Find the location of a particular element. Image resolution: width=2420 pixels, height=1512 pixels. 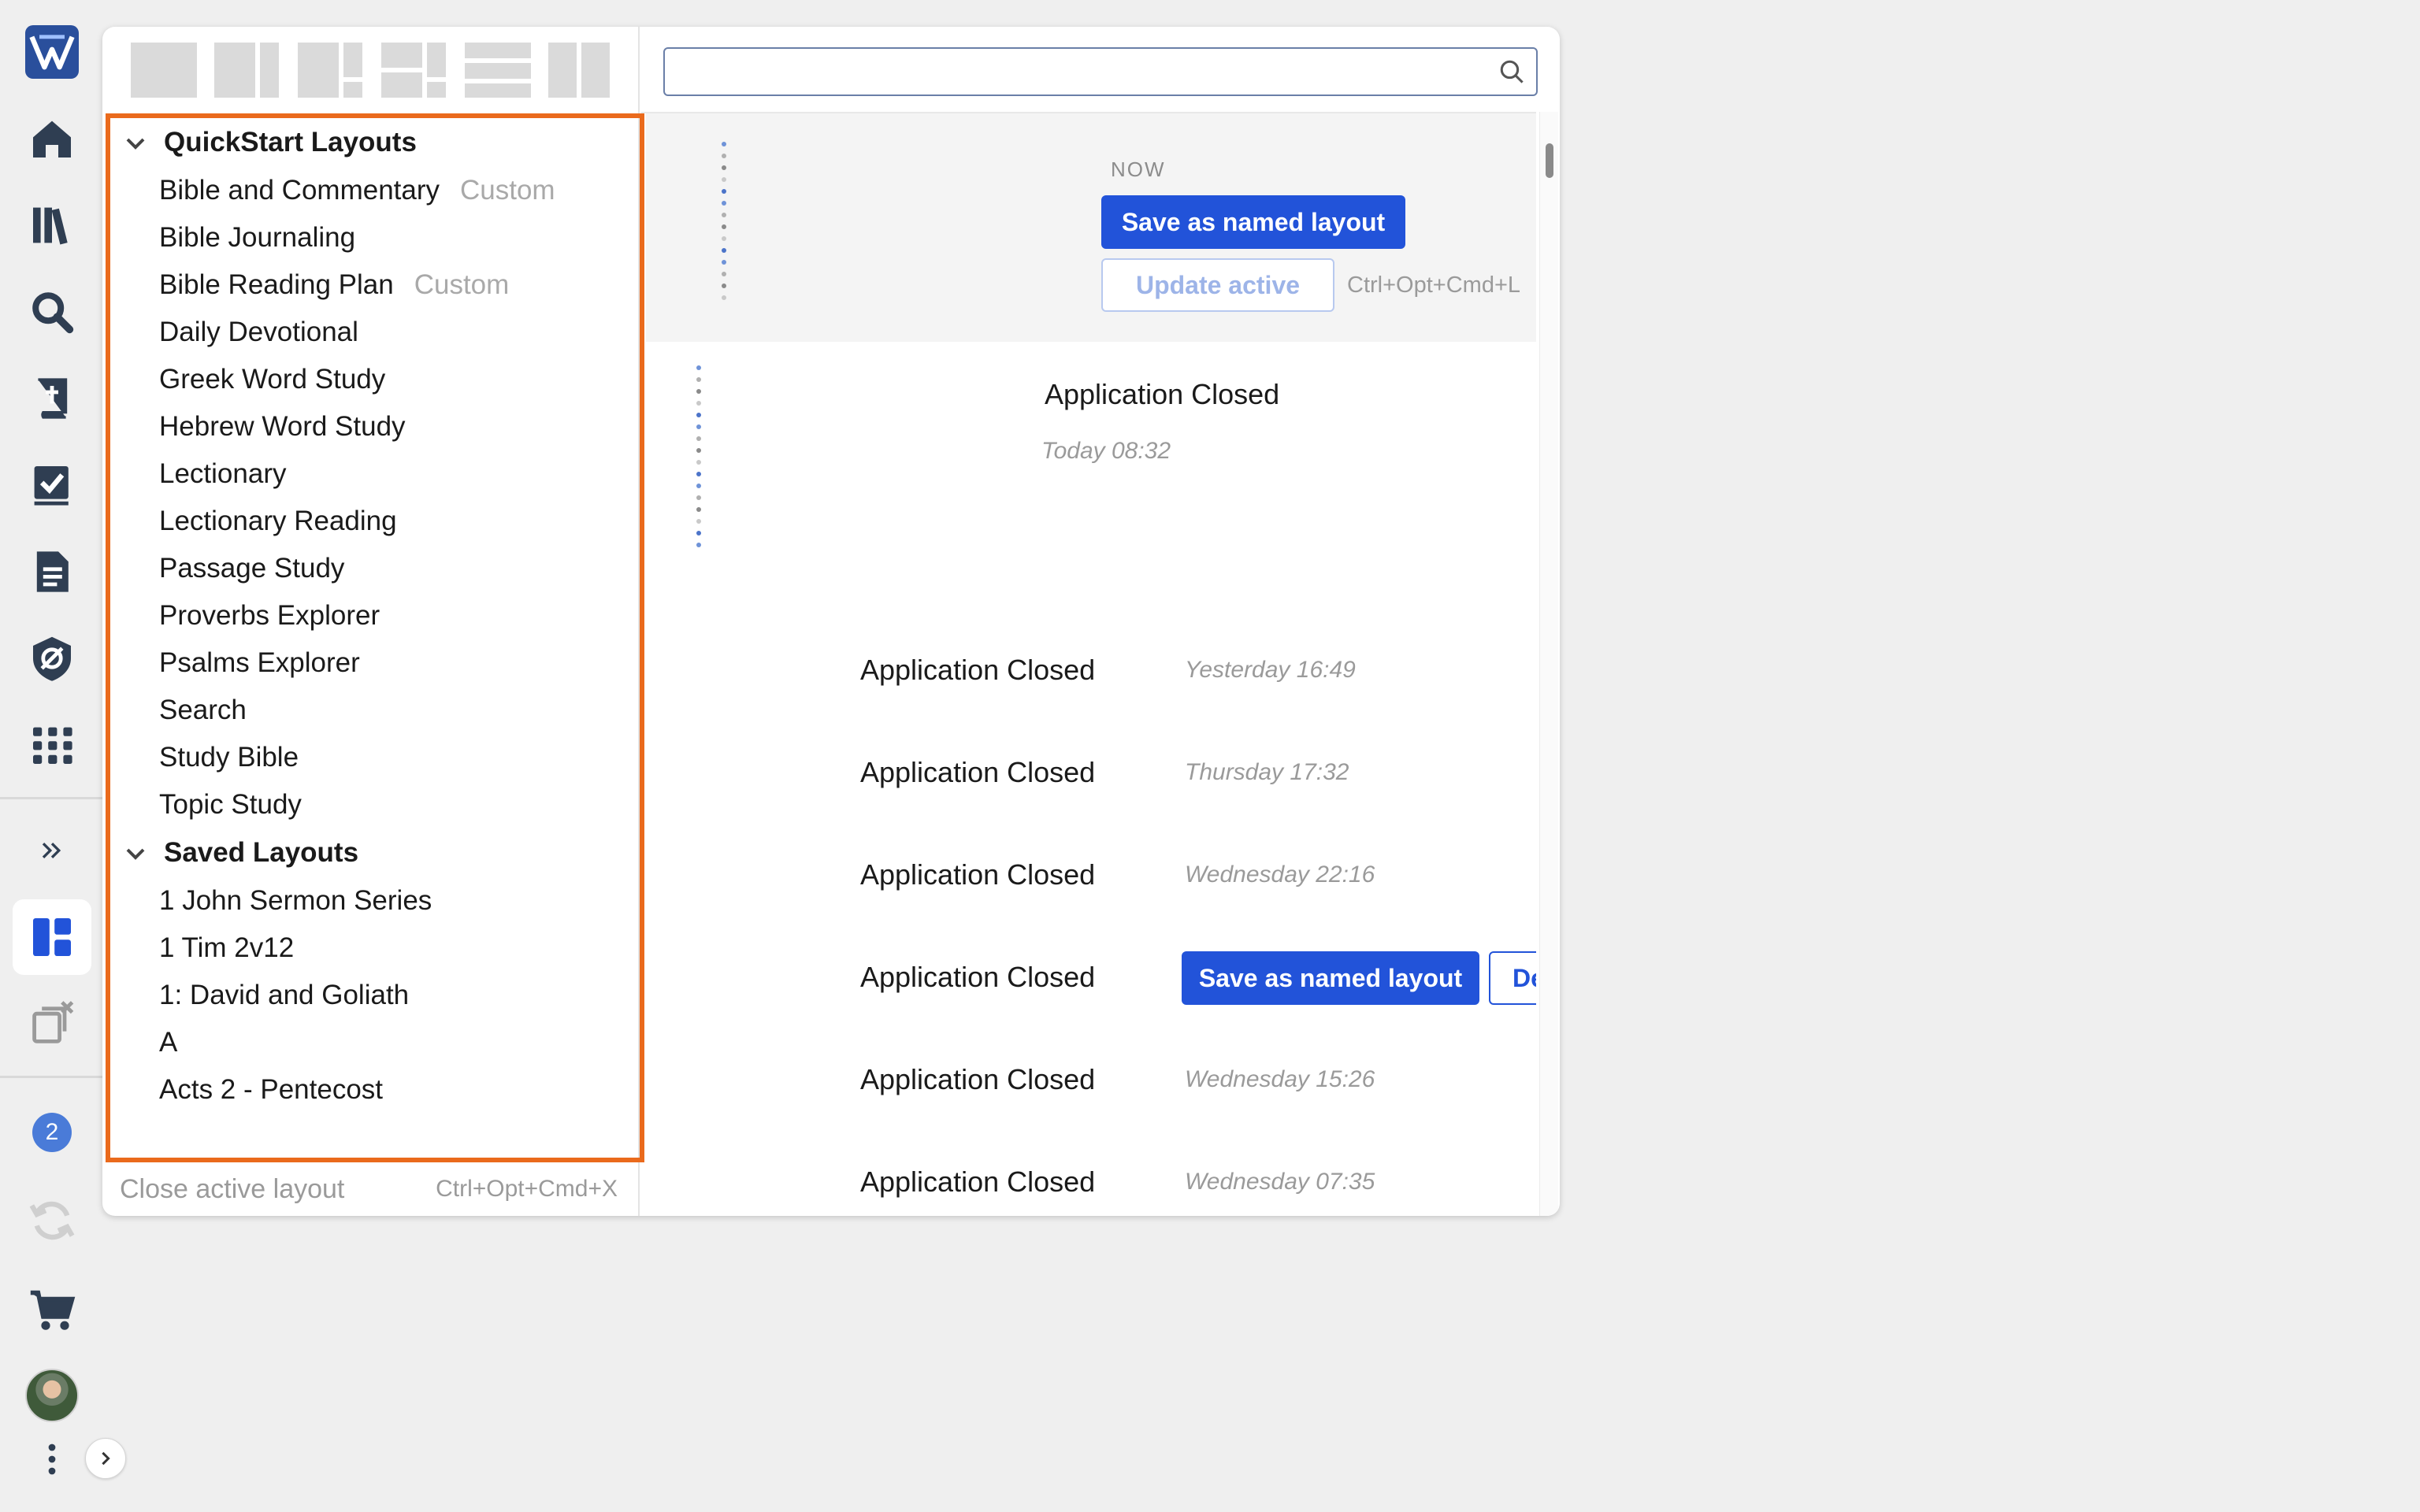

cart-button is located at coordinates (52, 1310).